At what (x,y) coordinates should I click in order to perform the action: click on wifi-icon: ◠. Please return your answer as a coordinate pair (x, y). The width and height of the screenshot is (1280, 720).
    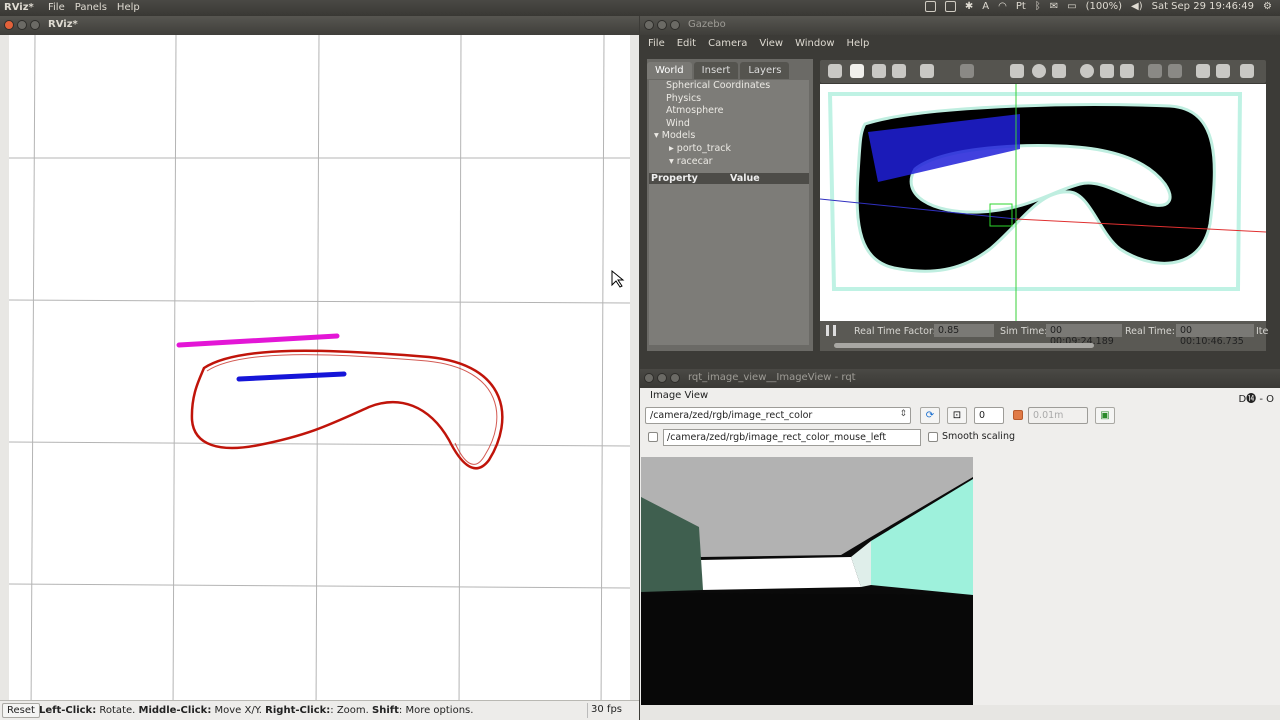
    Looking at the image, I should click on (1002, 6).